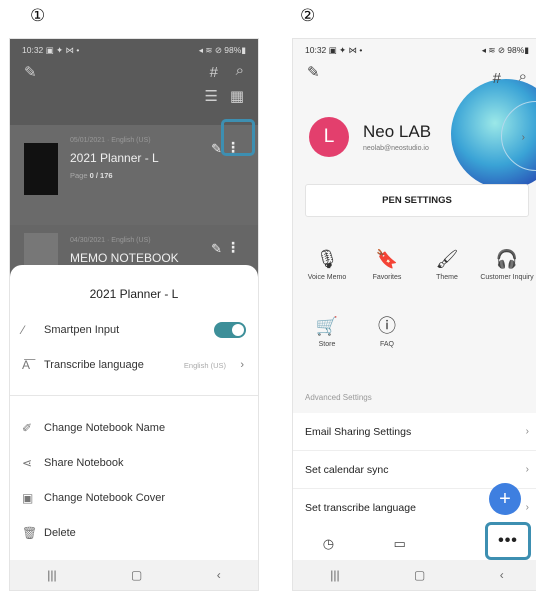  Describe the element at coordinates (508, 541) in the screenshot. I see `more-tab-button: •••` at that location.